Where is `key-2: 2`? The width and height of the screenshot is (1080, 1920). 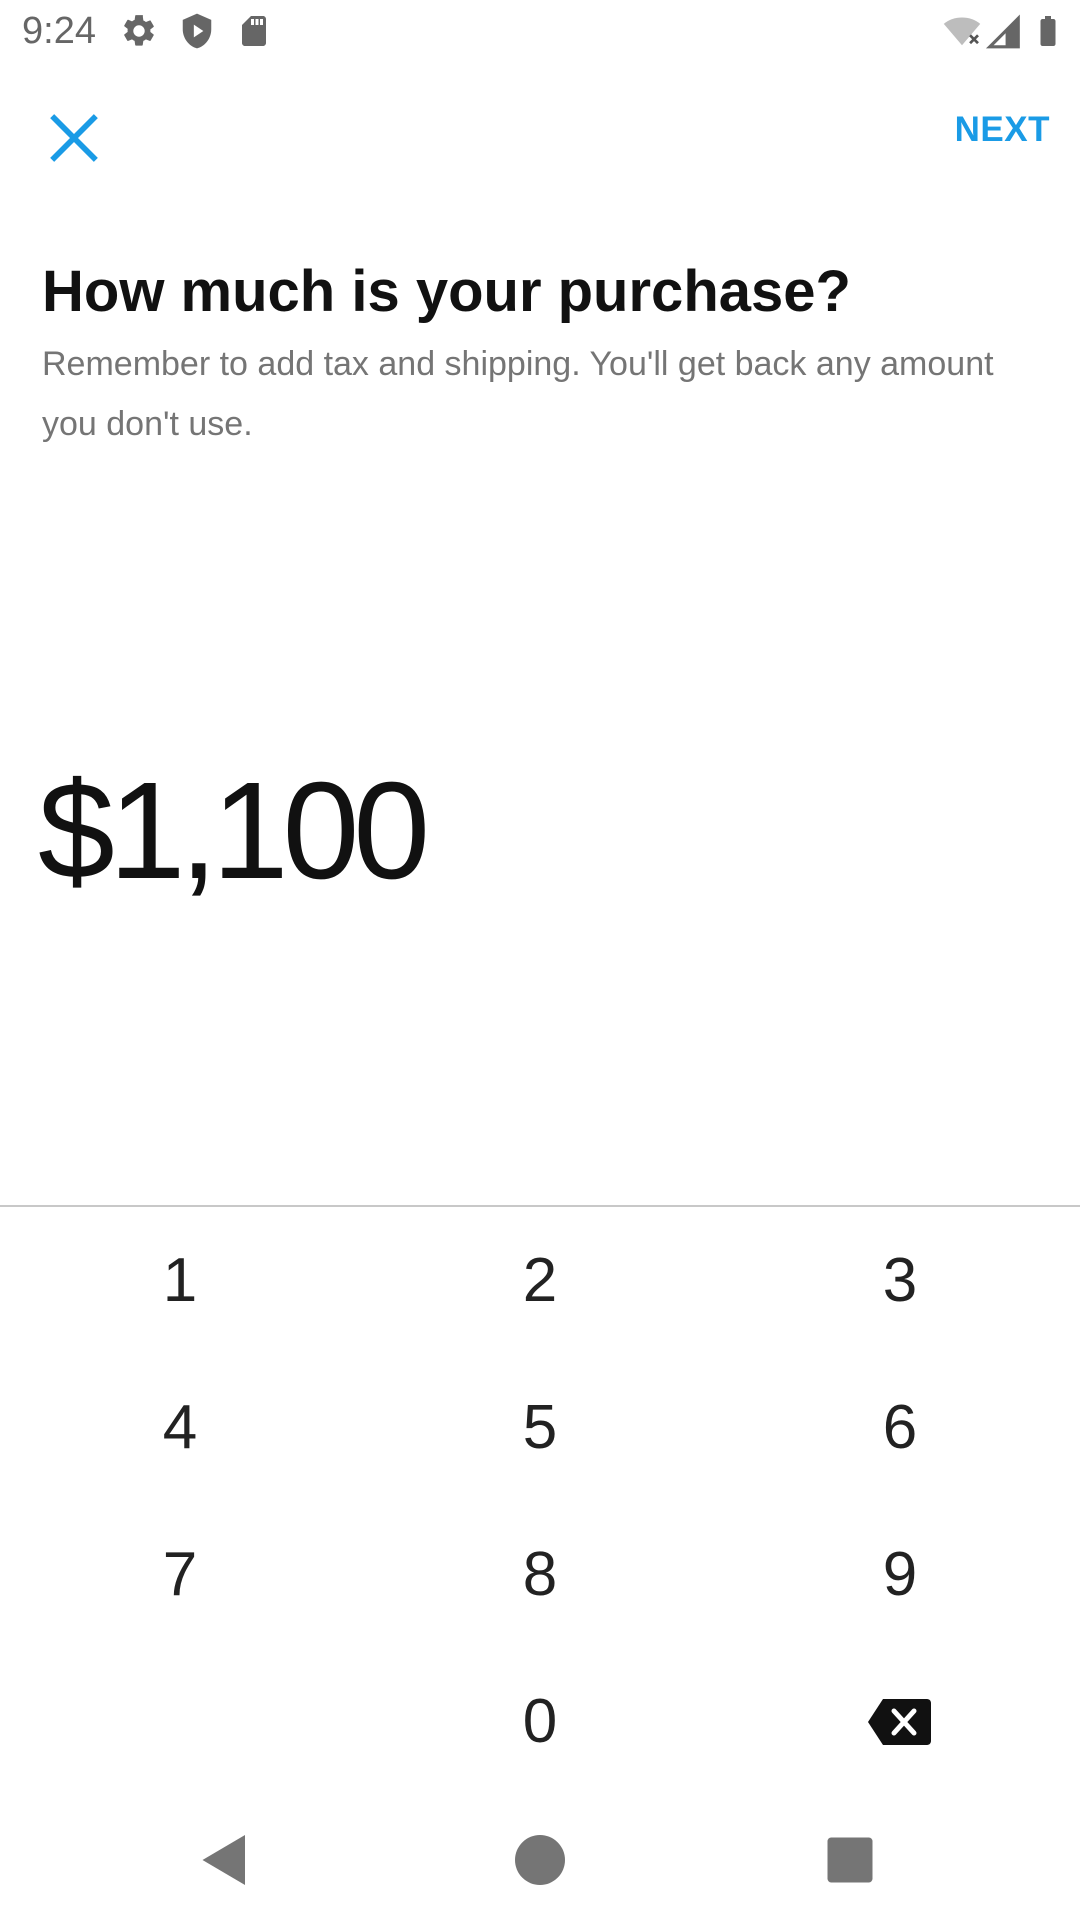 key-2: 2 is located at coordinates (540, 1280).